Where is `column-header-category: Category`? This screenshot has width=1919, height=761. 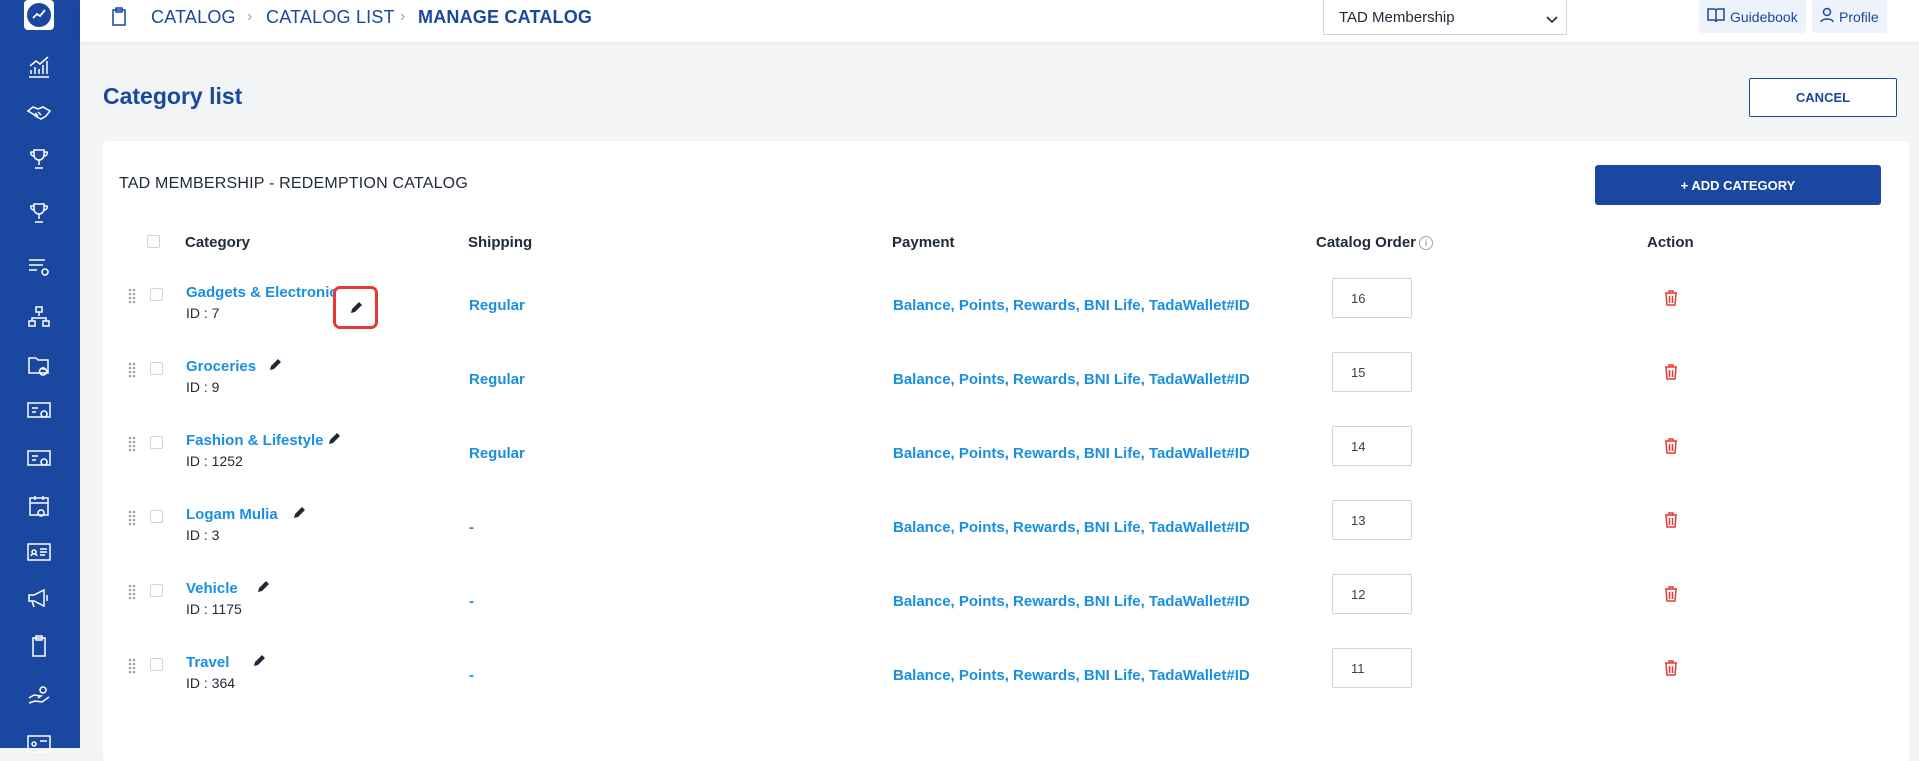
column-header-category: Category is located at coordinates (218, 242).